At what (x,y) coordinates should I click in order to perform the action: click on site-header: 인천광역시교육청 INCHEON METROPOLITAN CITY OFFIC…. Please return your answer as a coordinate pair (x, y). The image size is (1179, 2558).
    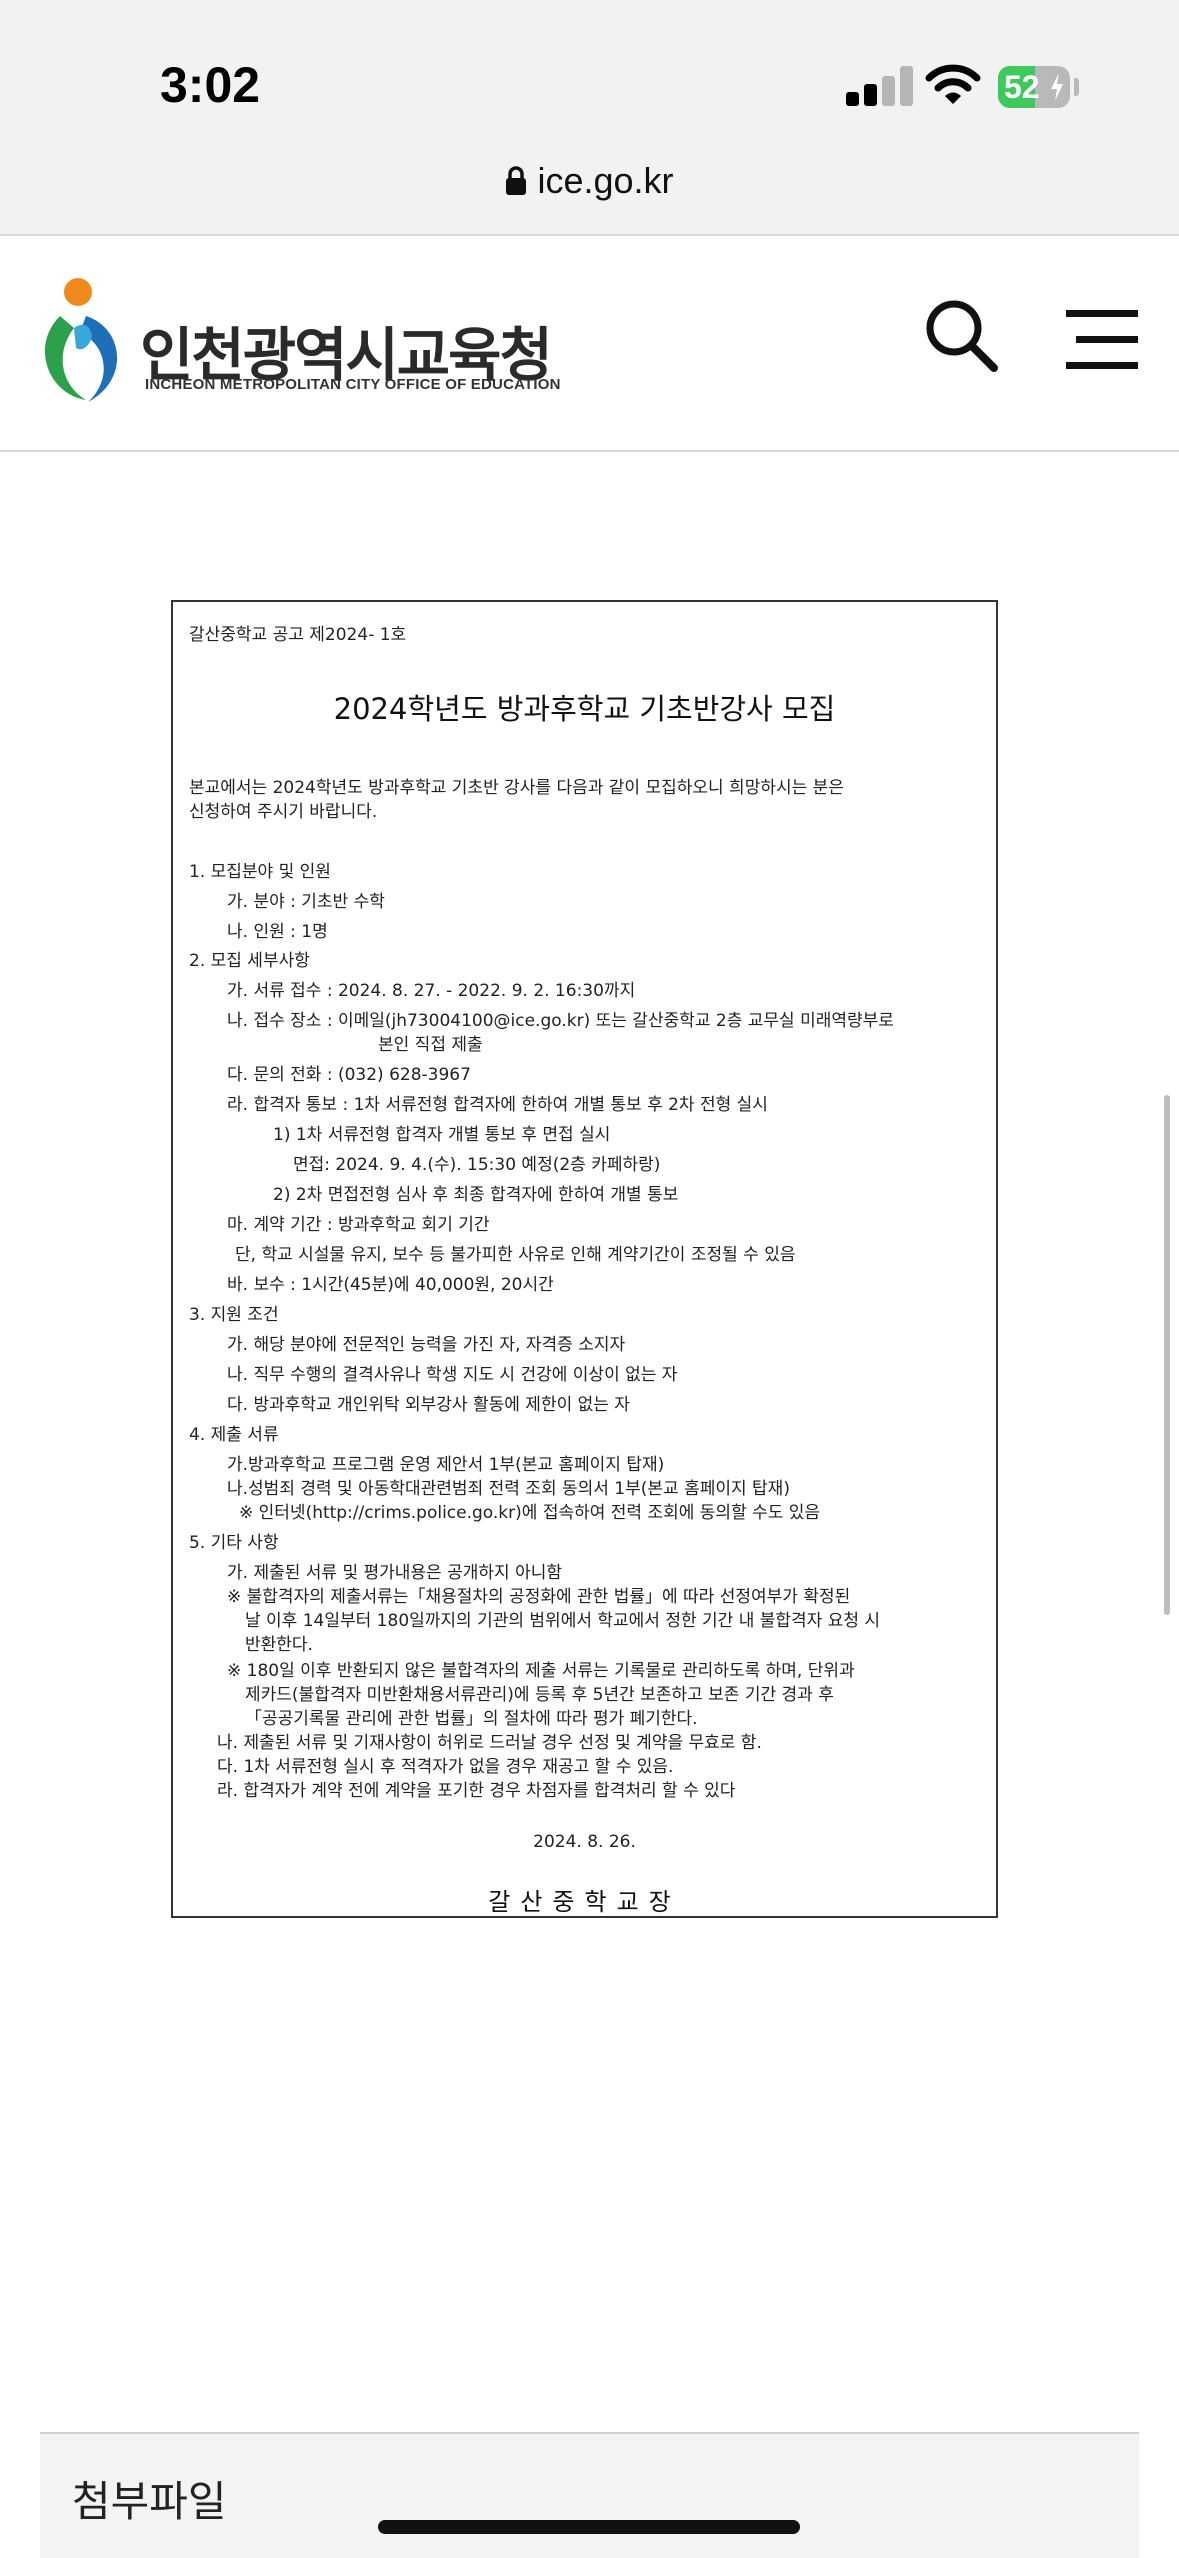
    Looking at the image, I should click on (589, 344).